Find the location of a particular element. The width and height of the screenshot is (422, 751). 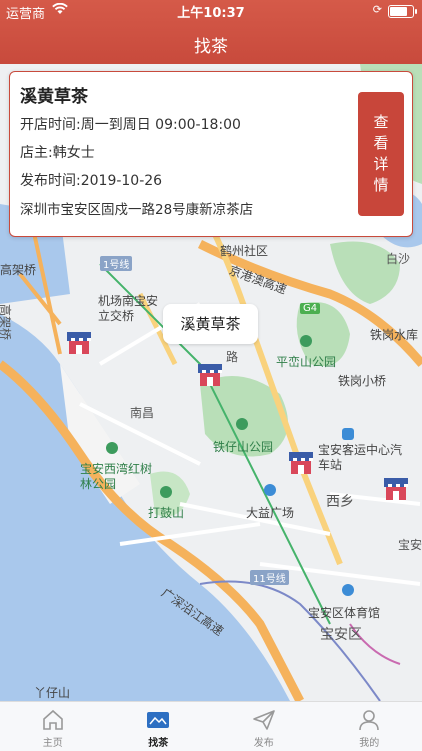

map-label-pingluan-park: 平峦山公园 is located at coordinates (306, 361).